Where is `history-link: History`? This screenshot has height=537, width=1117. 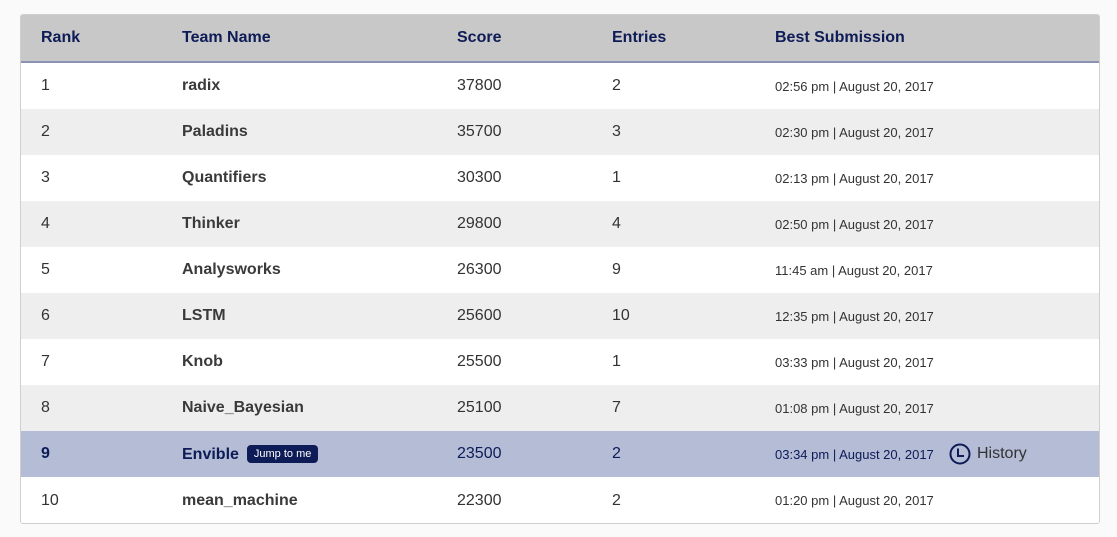 history-link: History is located at coordinates (988, 454).